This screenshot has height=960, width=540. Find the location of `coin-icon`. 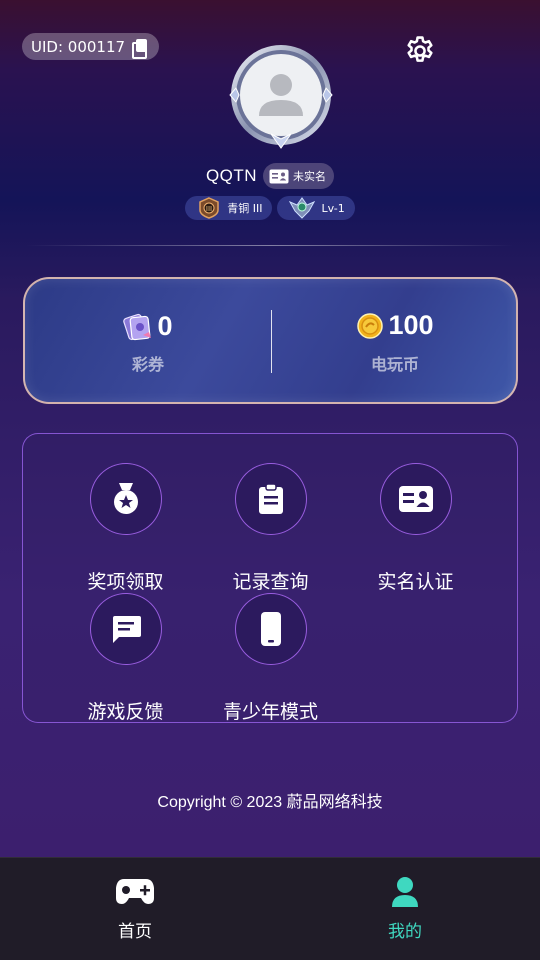

coin-icon is located at coordinates (370, 325).